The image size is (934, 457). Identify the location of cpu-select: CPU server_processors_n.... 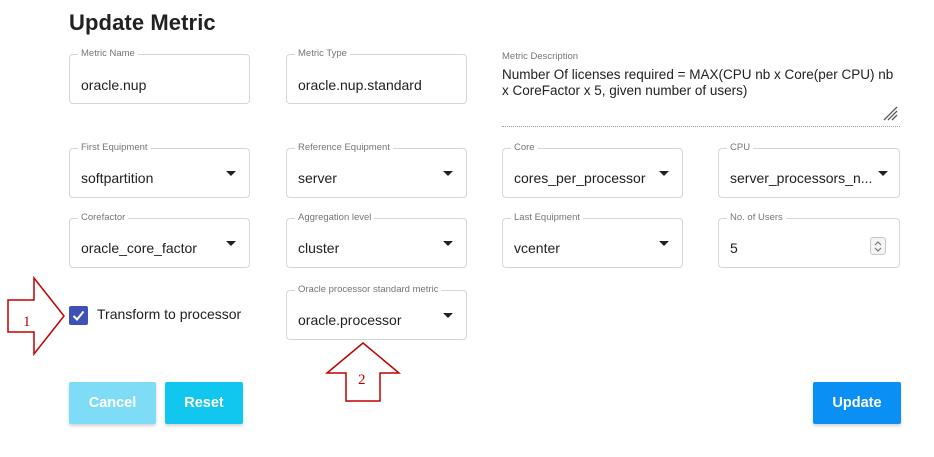
(809, 170).